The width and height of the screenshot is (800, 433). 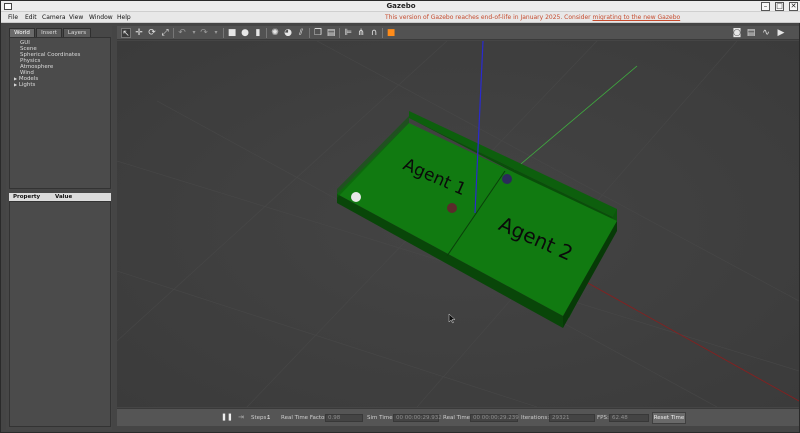 What do you see at coordinates (54, 17) in the screenshot?
I see `menu-camera: Camera` at bounding box center [54, 17].